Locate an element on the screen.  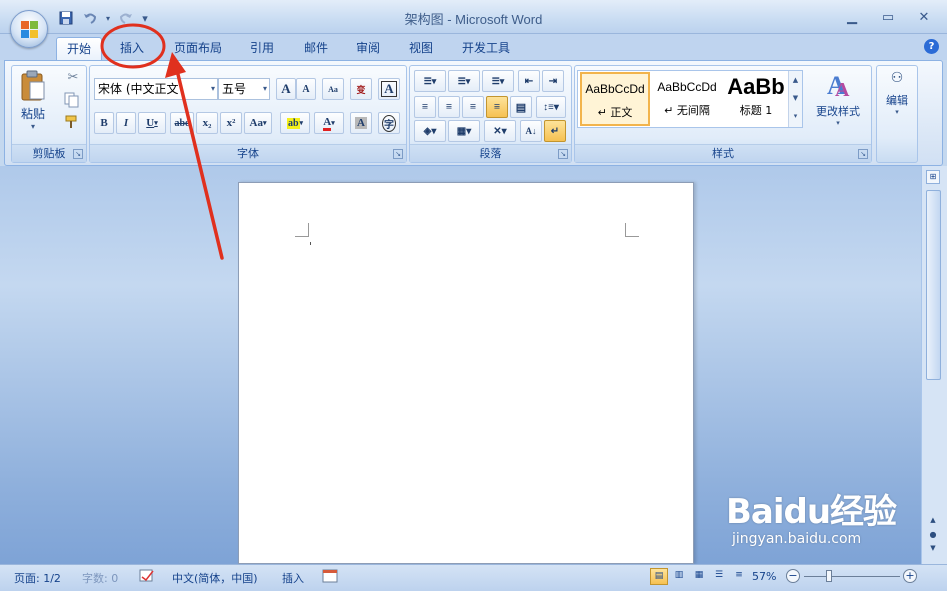
decrease-indent-icon: ⇤ is located at coordinates (529, 81).